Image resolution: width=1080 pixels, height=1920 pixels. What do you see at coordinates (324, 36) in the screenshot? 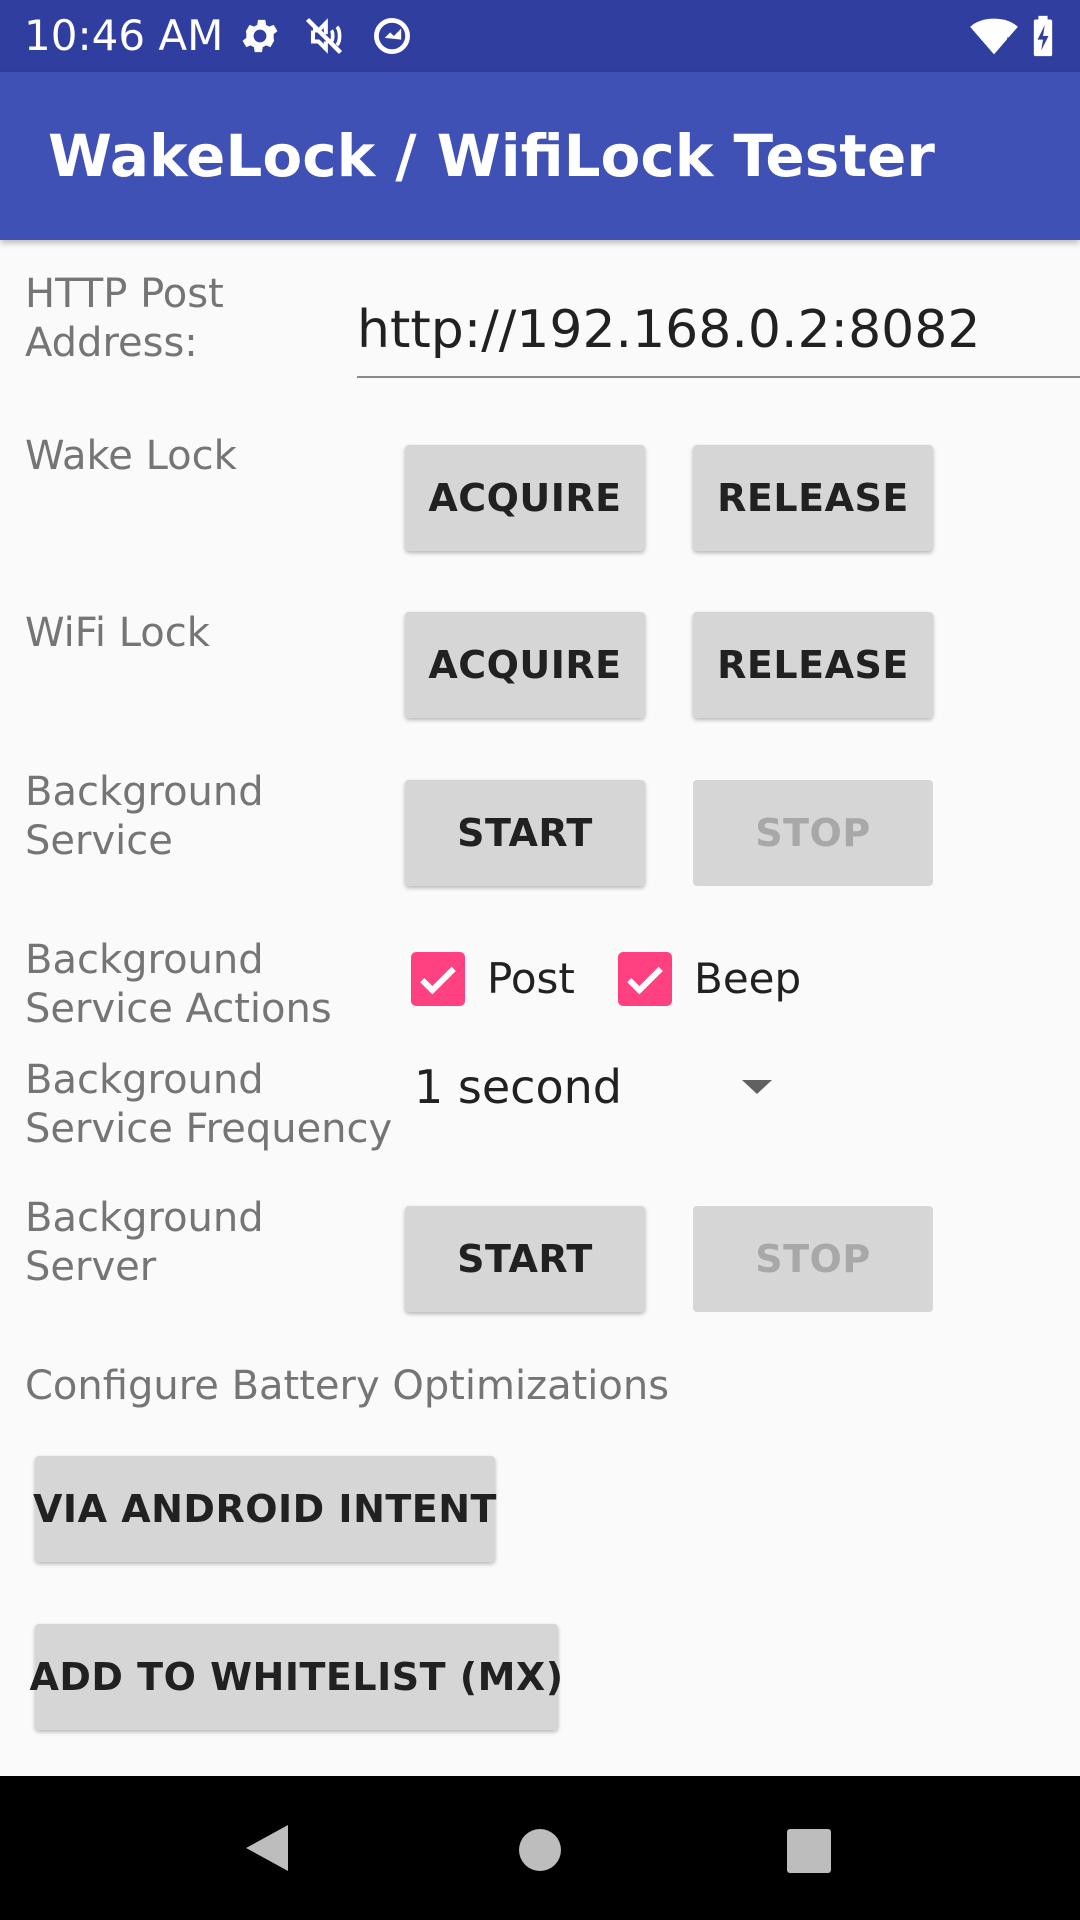
I see `mute-icon` at bounding box center [324, 36].